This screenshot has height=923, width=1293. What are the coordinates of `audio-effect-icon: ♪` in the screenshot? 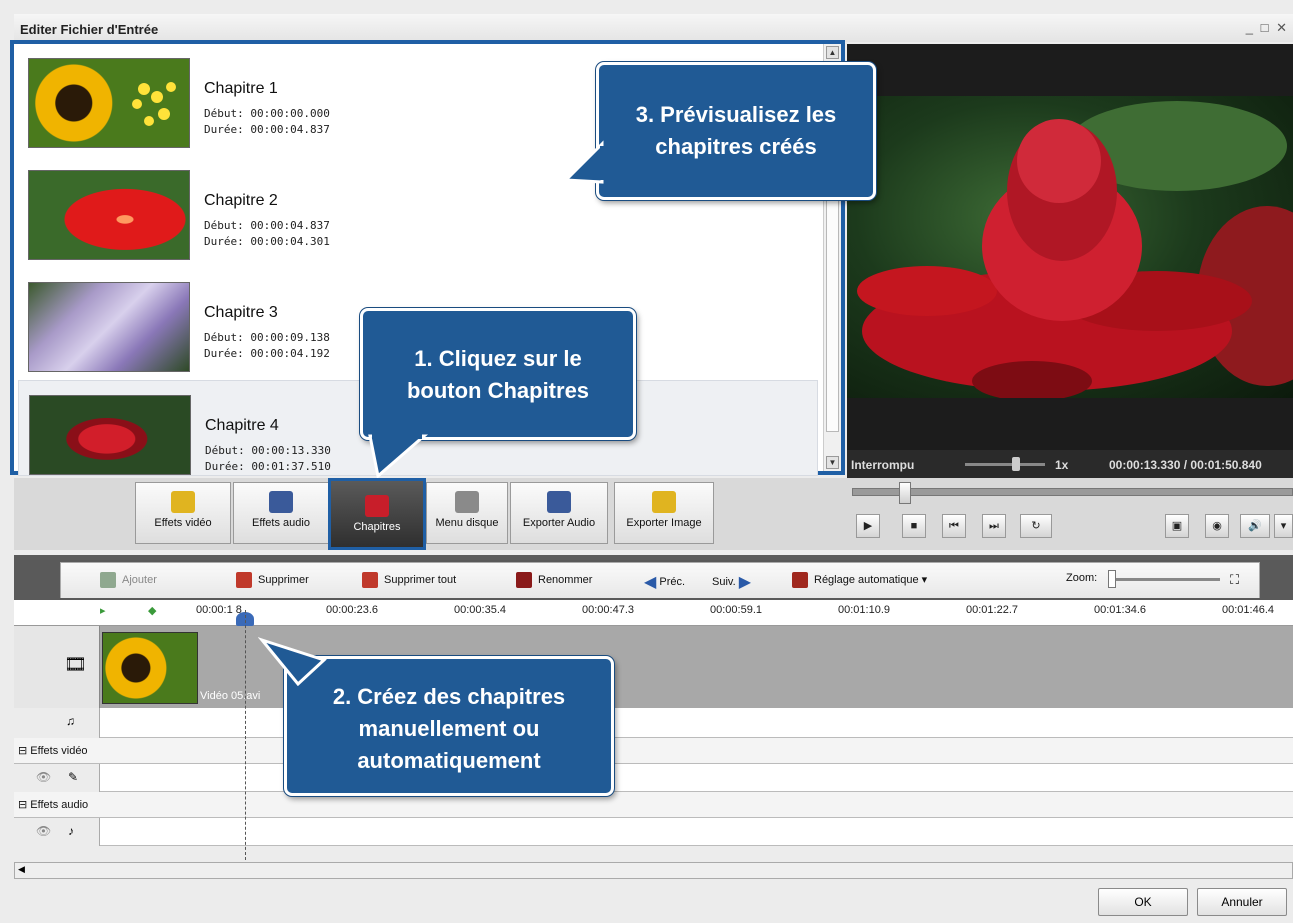 It's located at (71, 831).